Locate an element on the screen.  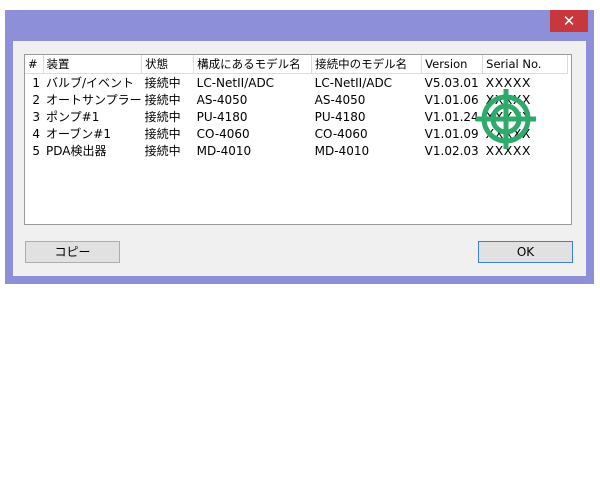
col-header-index: # is located at coordinates (34, 64).